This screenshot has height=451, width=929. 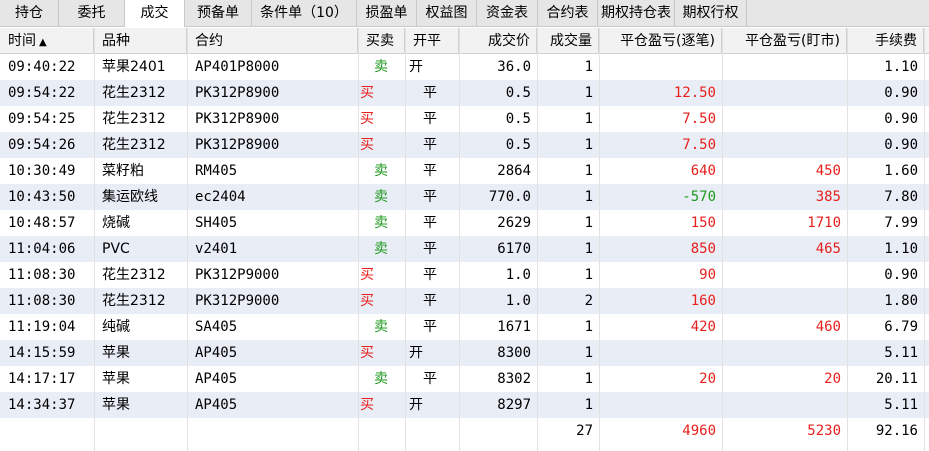 I want to click on tab-0: 持仓, so click(x=29, y=13).